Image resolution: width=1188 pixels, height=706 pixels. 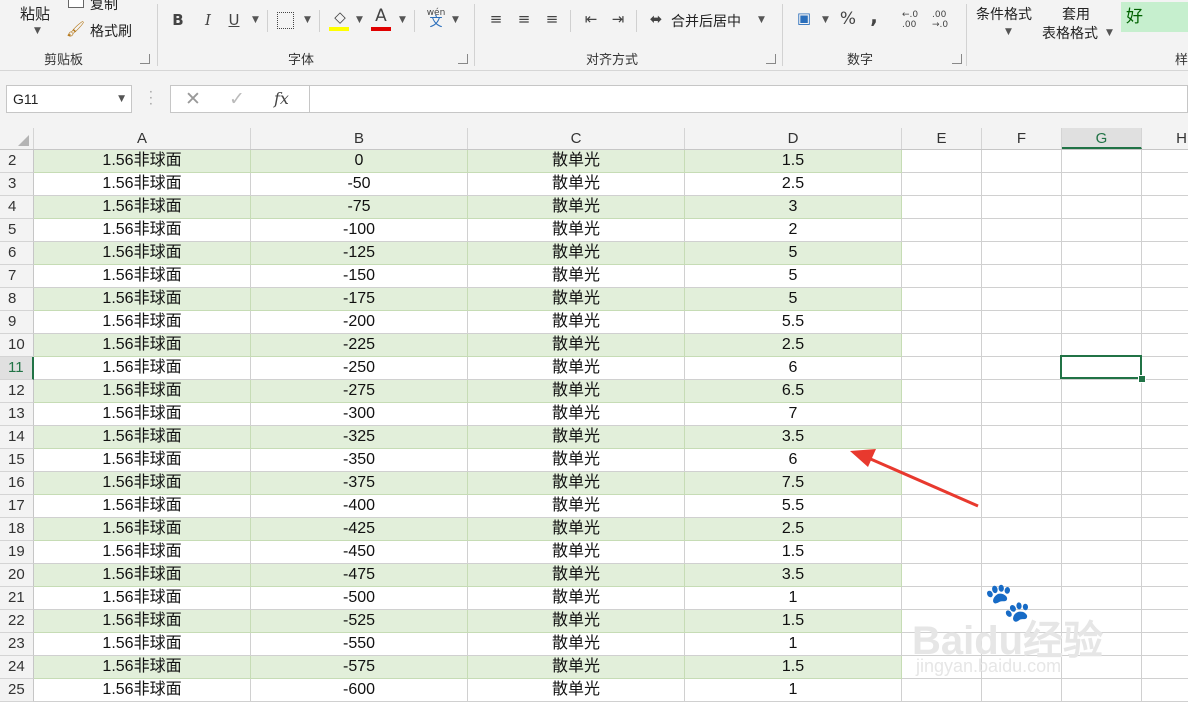 What do you see at coordinates (922, 481) in the screenshot?
I see `annotation-arrow-line` at bounding box center [922, 481].